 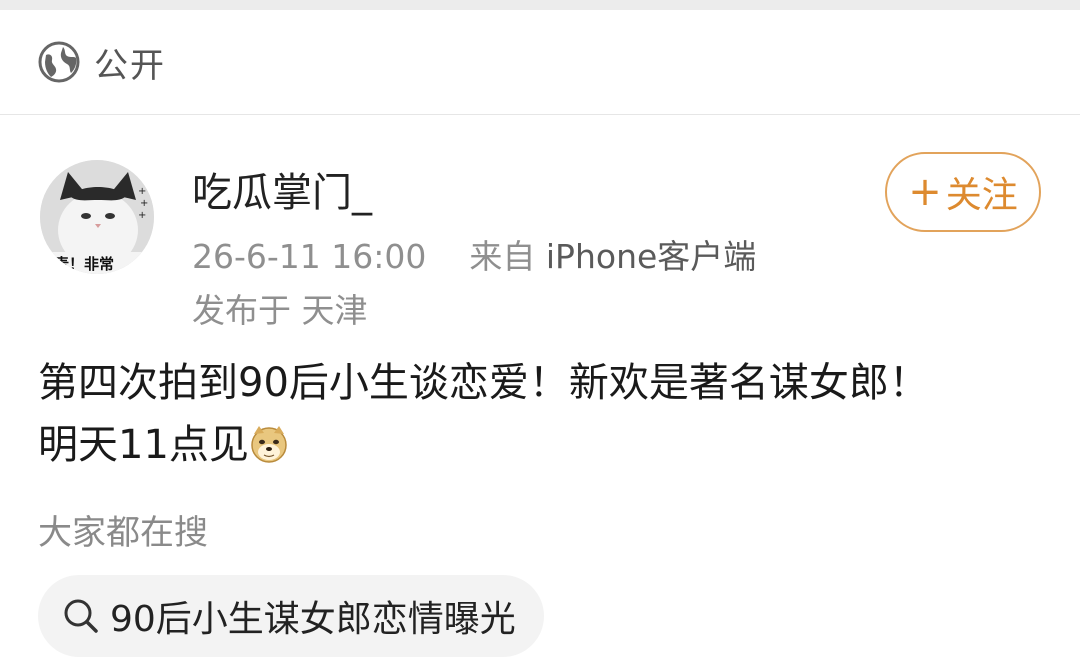 What do you see at coordinates (651, 256) in the screenshot?
I see `source-device: iPhone客户端` at bounding box center [651, 256].